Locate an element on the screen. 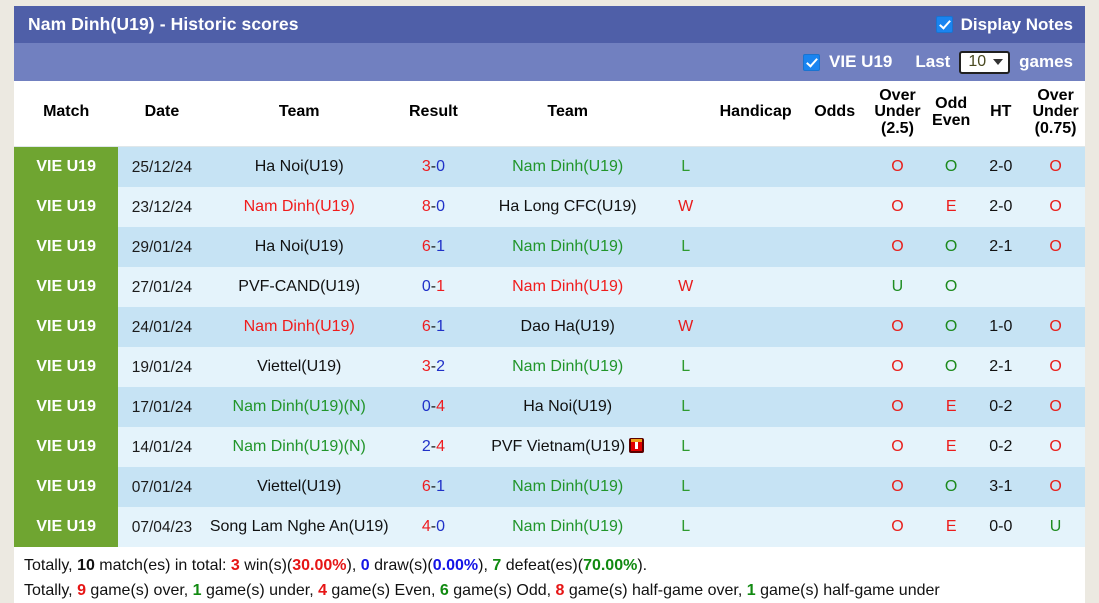  row-result-score: 0-1 is located at coordinates (433, 287).